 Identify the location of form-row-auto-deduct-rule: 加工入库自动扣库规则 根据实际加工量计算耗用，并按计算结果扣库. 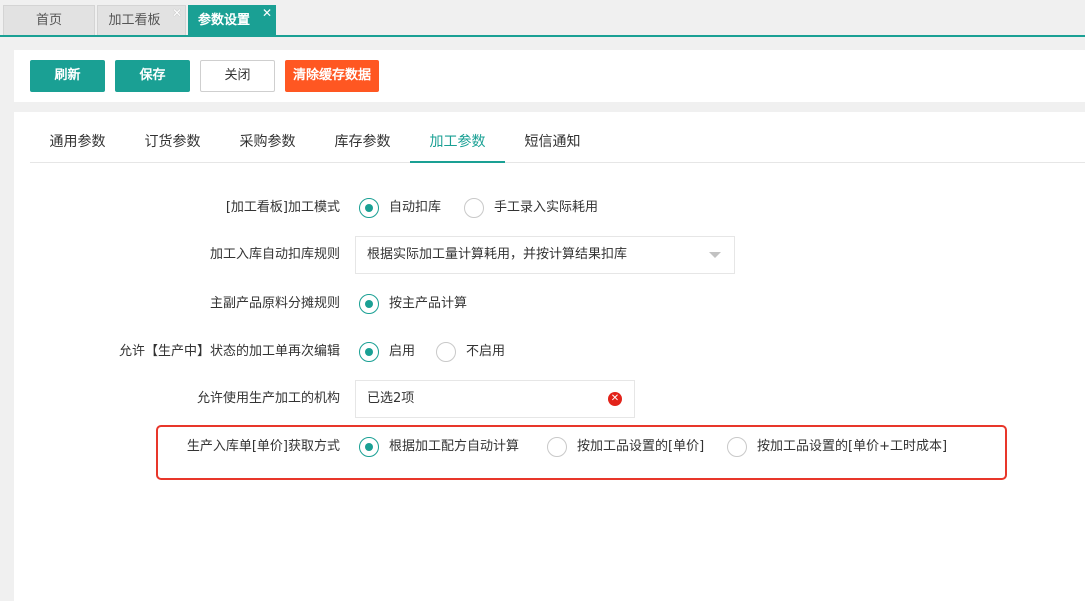
(549, 255).